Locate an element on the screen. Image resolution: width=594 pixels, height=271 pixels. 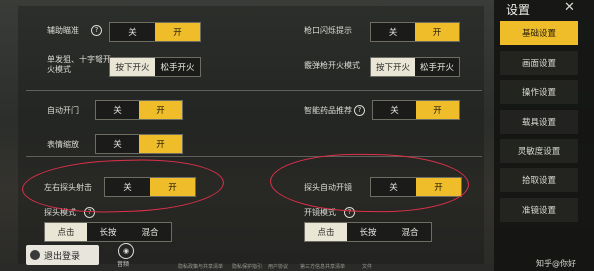
footer-link-thirdparty: 第三方信息共享清单 is located at coordinates (322, 266).